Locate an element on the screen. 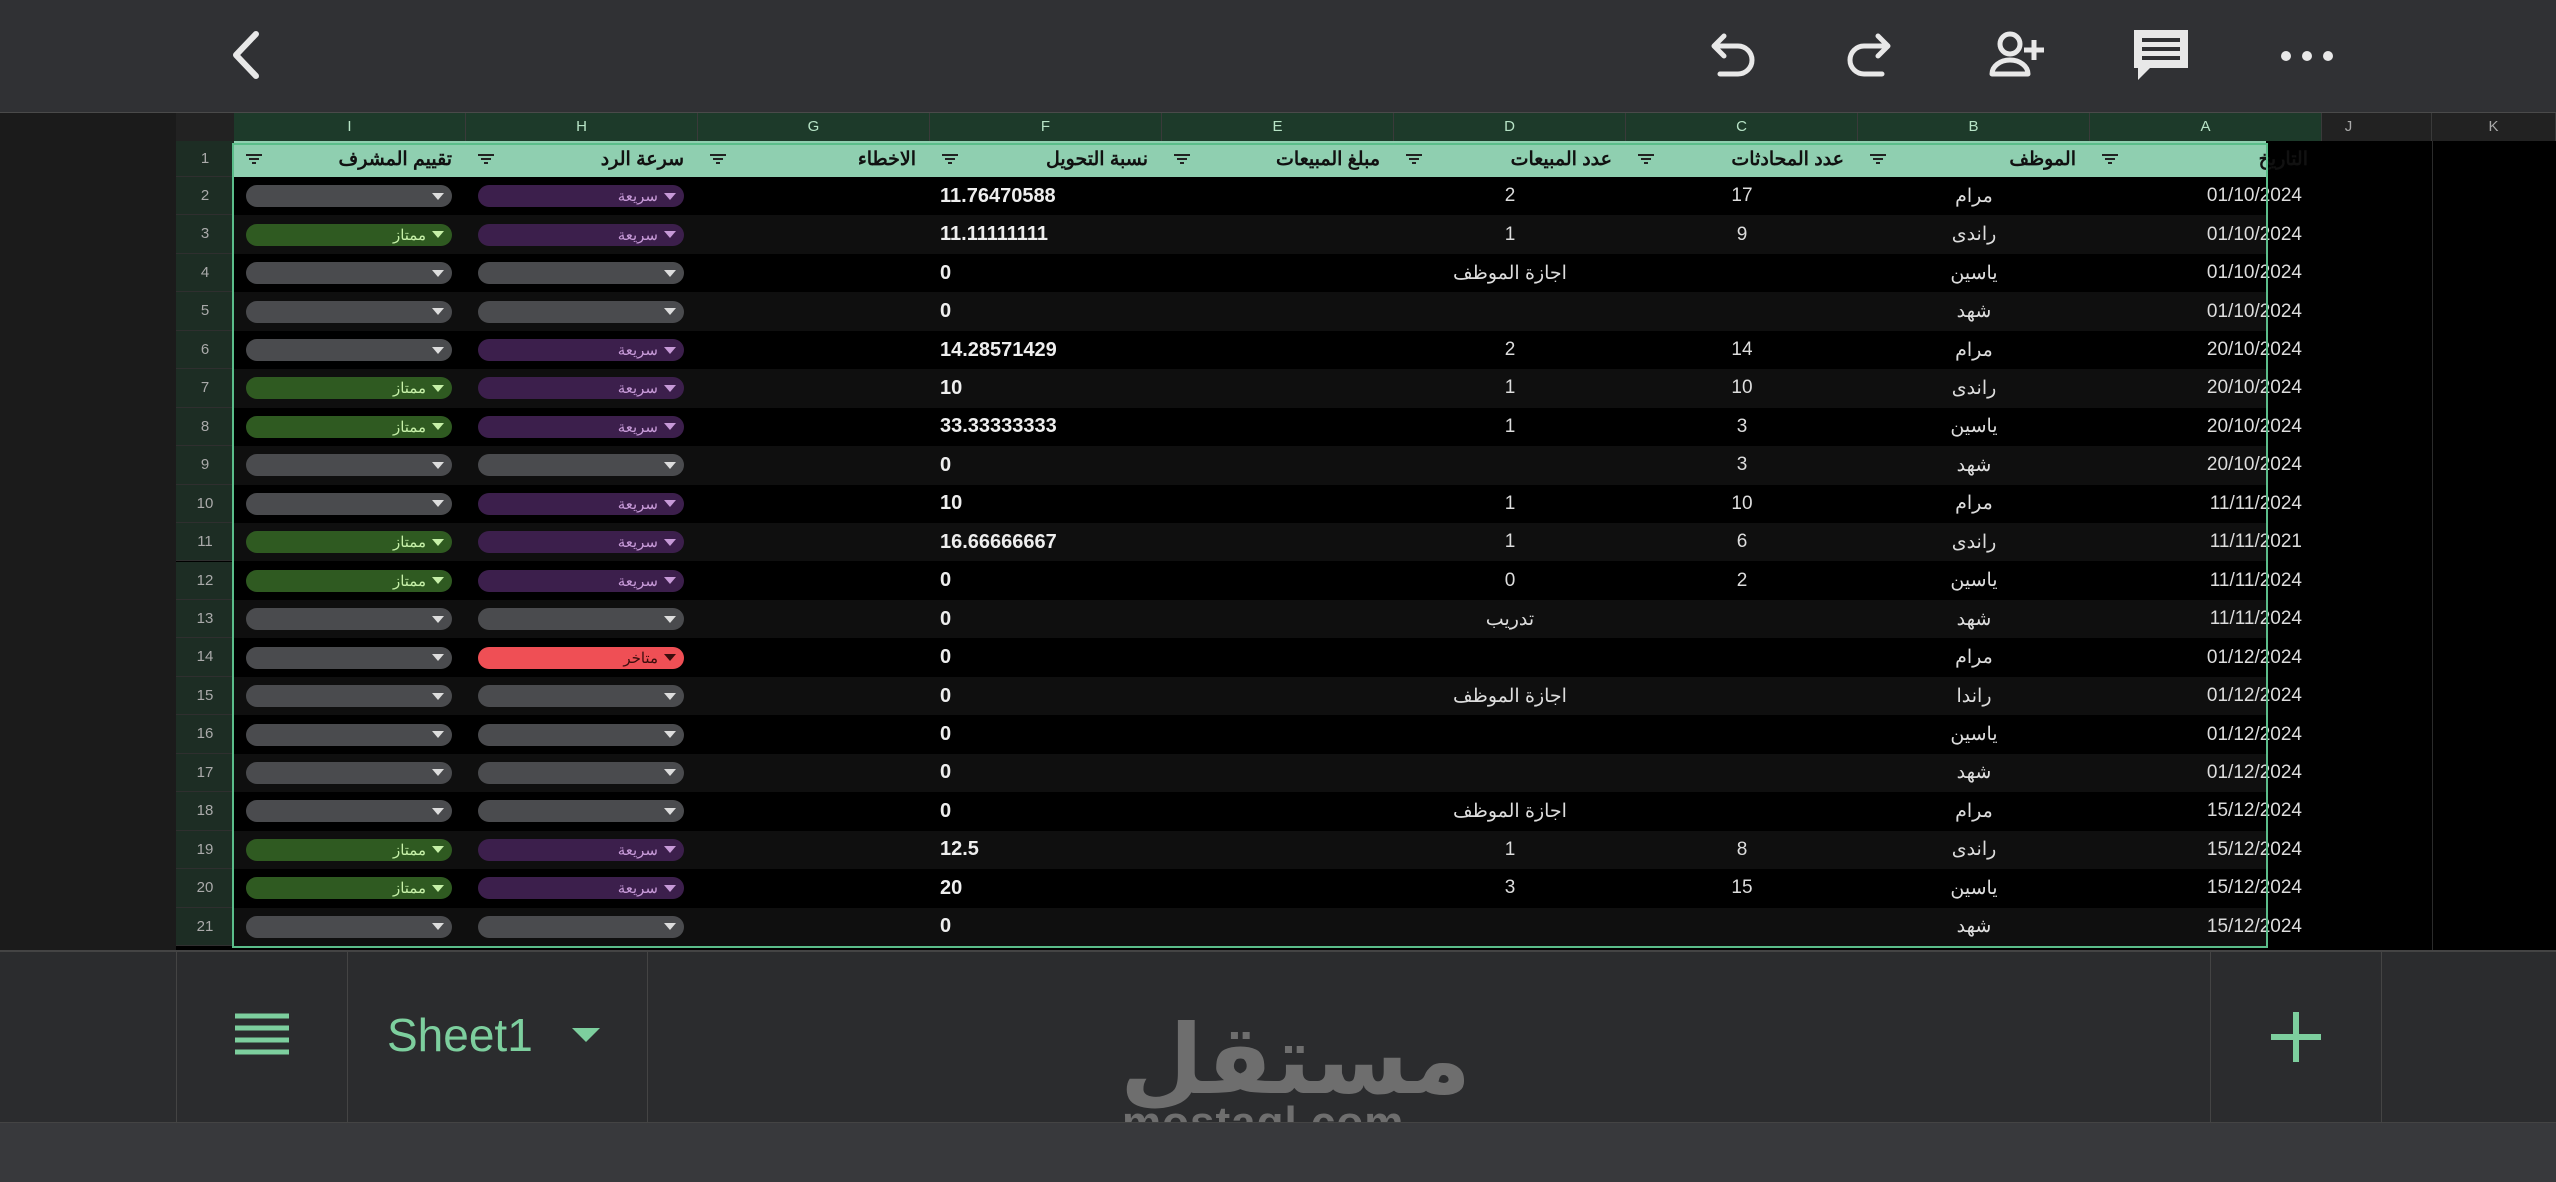 Image resolution: width=2556 pixels, height=1182 pixels. cell-speed is located at coordinates (582, 927).